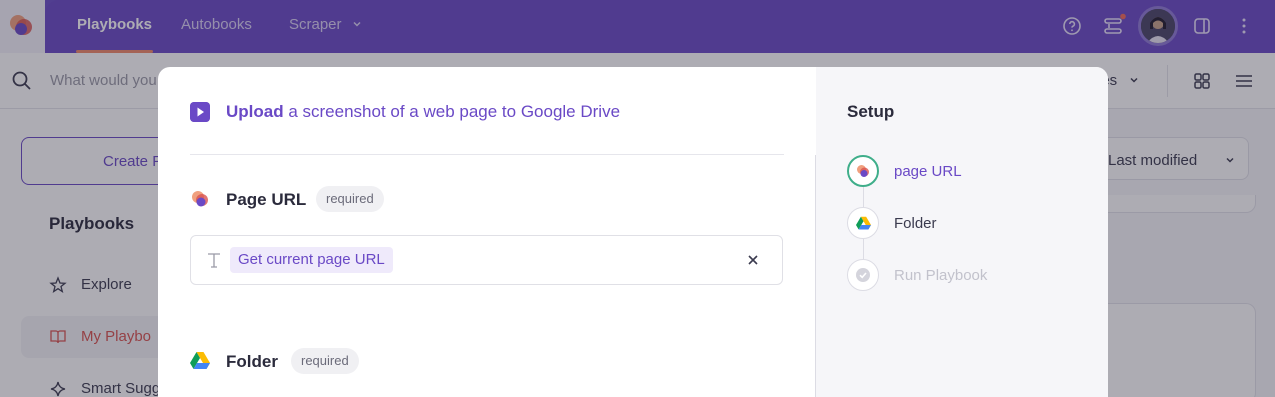  What do you see at coordinates (200, 112) in the screenshot?
I see `play-icon` at bounding box center [200, 112].